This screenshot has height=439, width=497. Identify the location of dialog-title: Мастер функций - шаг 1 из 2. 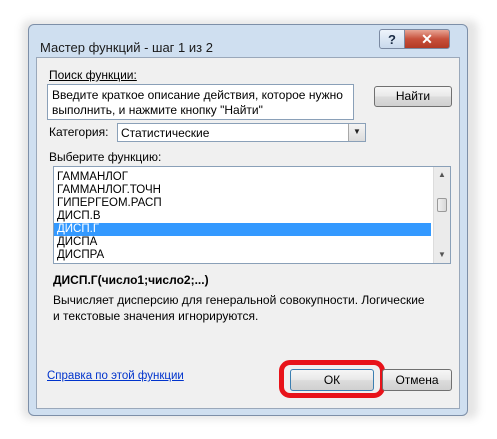
(126, 47).